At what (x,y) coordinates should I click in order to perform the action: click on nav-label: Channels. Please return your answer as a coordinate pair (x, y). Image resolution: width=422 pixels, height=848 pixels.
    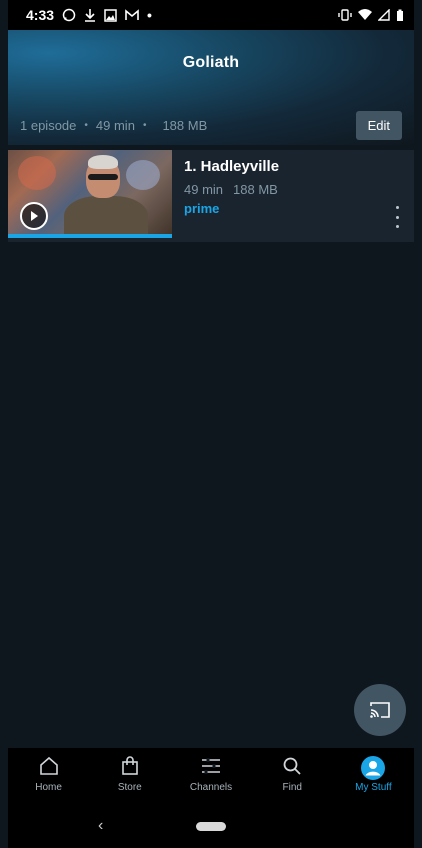
    Looking at the image, I should click on (211, 787).